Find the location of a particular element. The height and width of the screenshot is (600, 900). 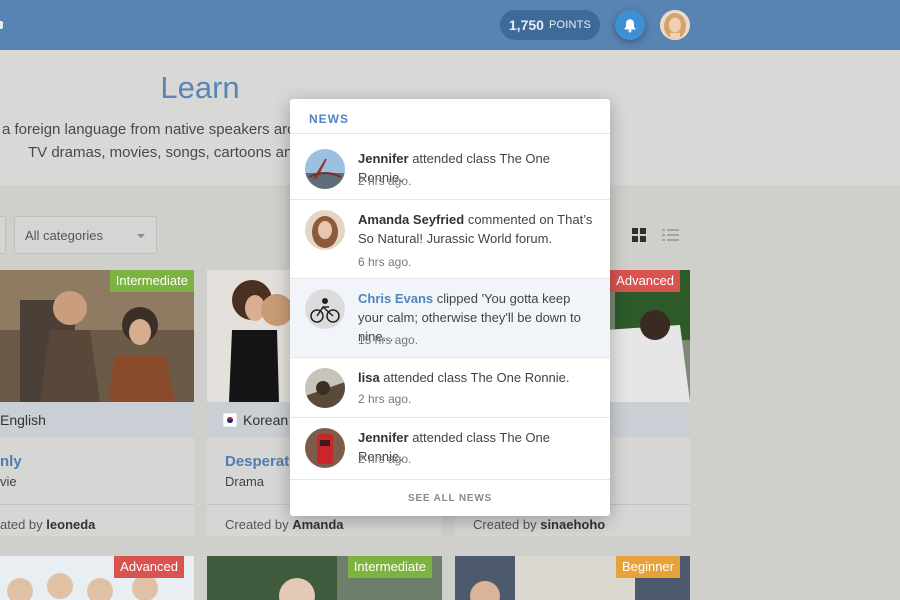

language-label: Korean is located at coordinates (266, 419).